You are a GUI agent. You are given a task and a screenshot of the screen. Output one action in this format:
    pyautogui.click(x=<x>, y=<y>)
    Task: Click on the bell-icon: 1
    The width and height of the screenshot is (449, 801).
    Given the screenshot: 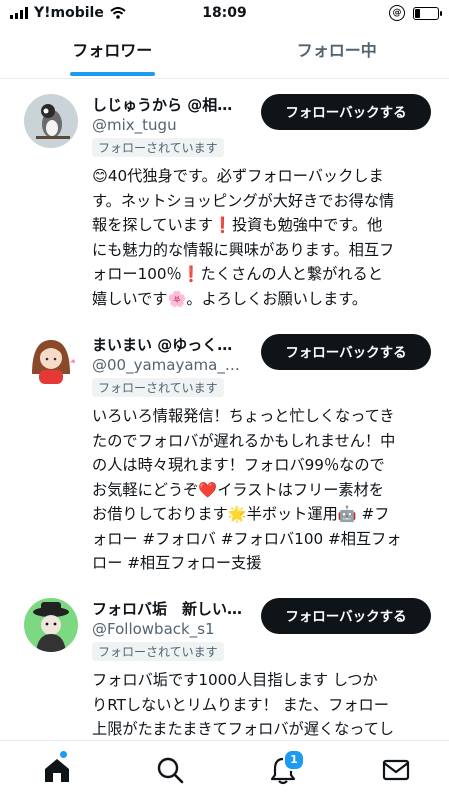 What is the action you would take?
    pyautogui.click(x=283, y=770)
    